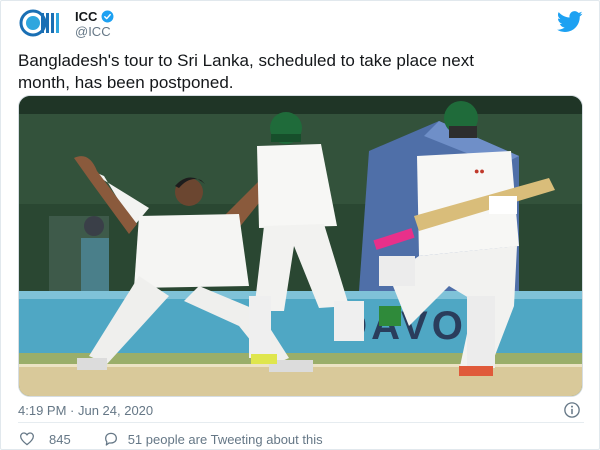 The height and width of the screenshot is (450, 600). I want to click on conversation-text: 51 people are Tweeting about this, so click(225, 439).